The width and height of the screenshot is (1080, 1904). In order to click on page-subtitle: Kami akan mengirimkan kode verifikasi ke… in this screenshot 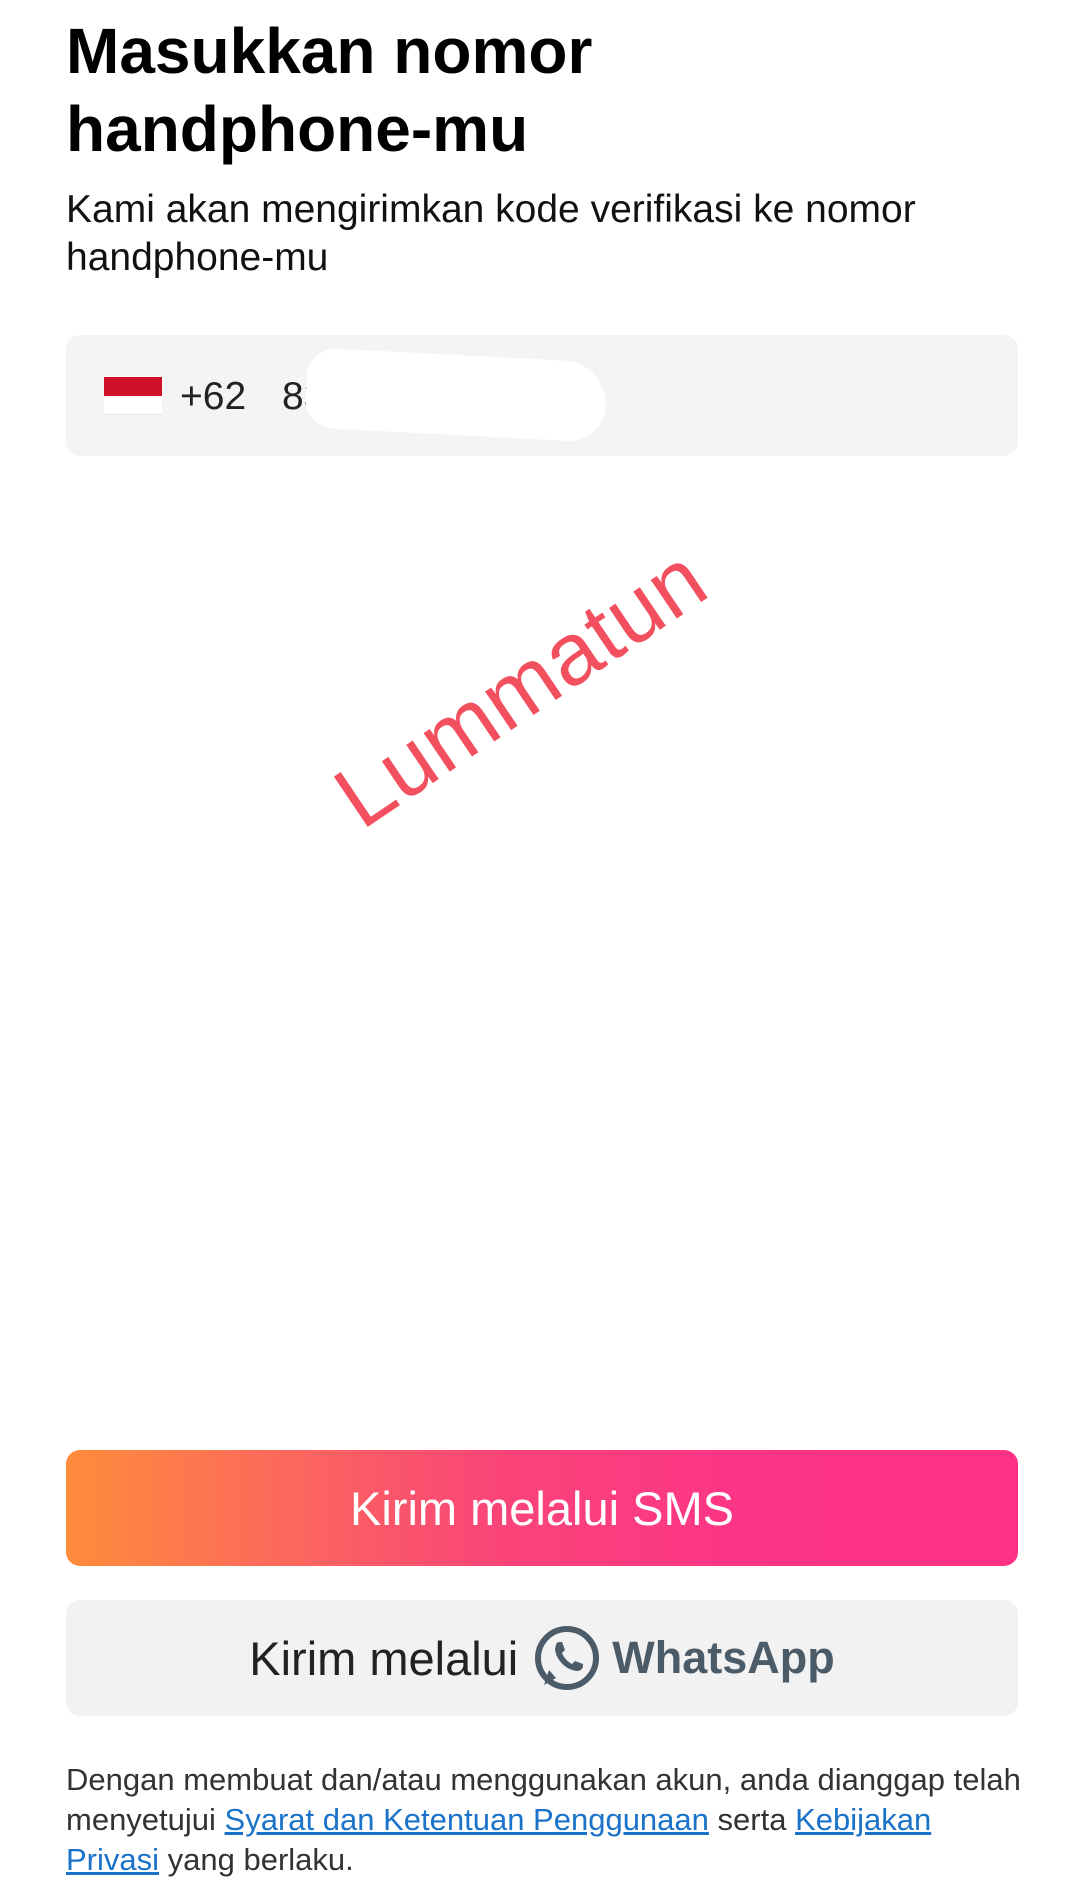, I will do `click(491, 233)`.